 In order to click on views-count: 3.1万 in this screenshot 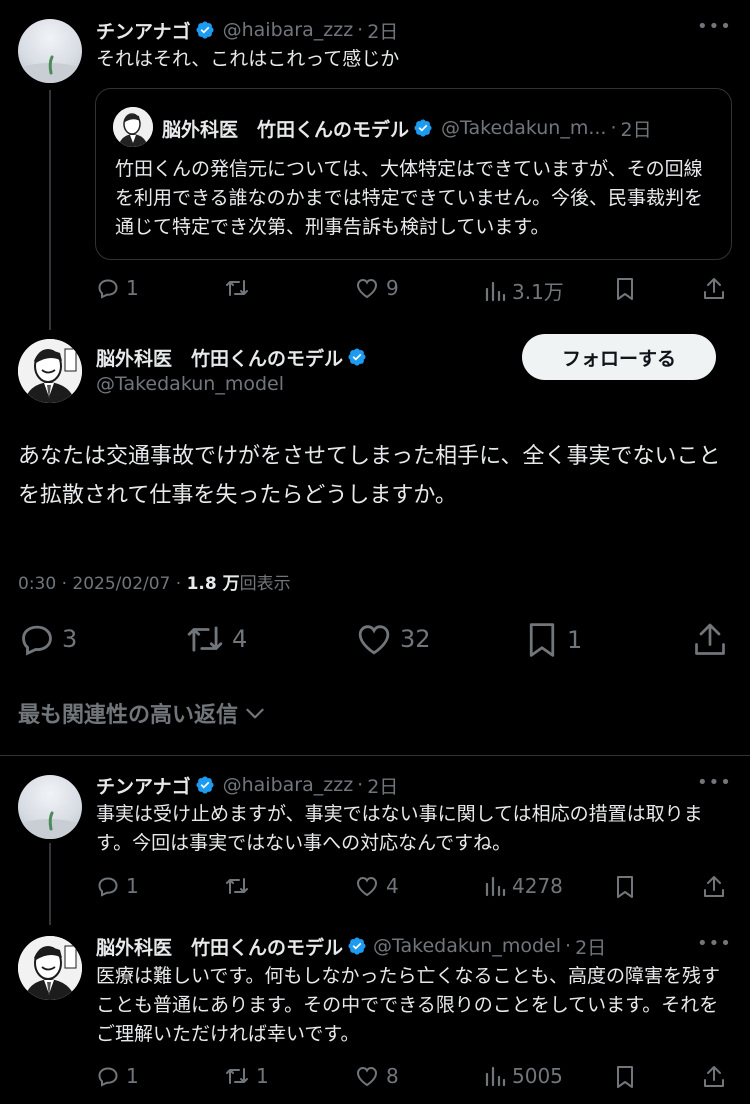, I will do `click(538, 292)`.